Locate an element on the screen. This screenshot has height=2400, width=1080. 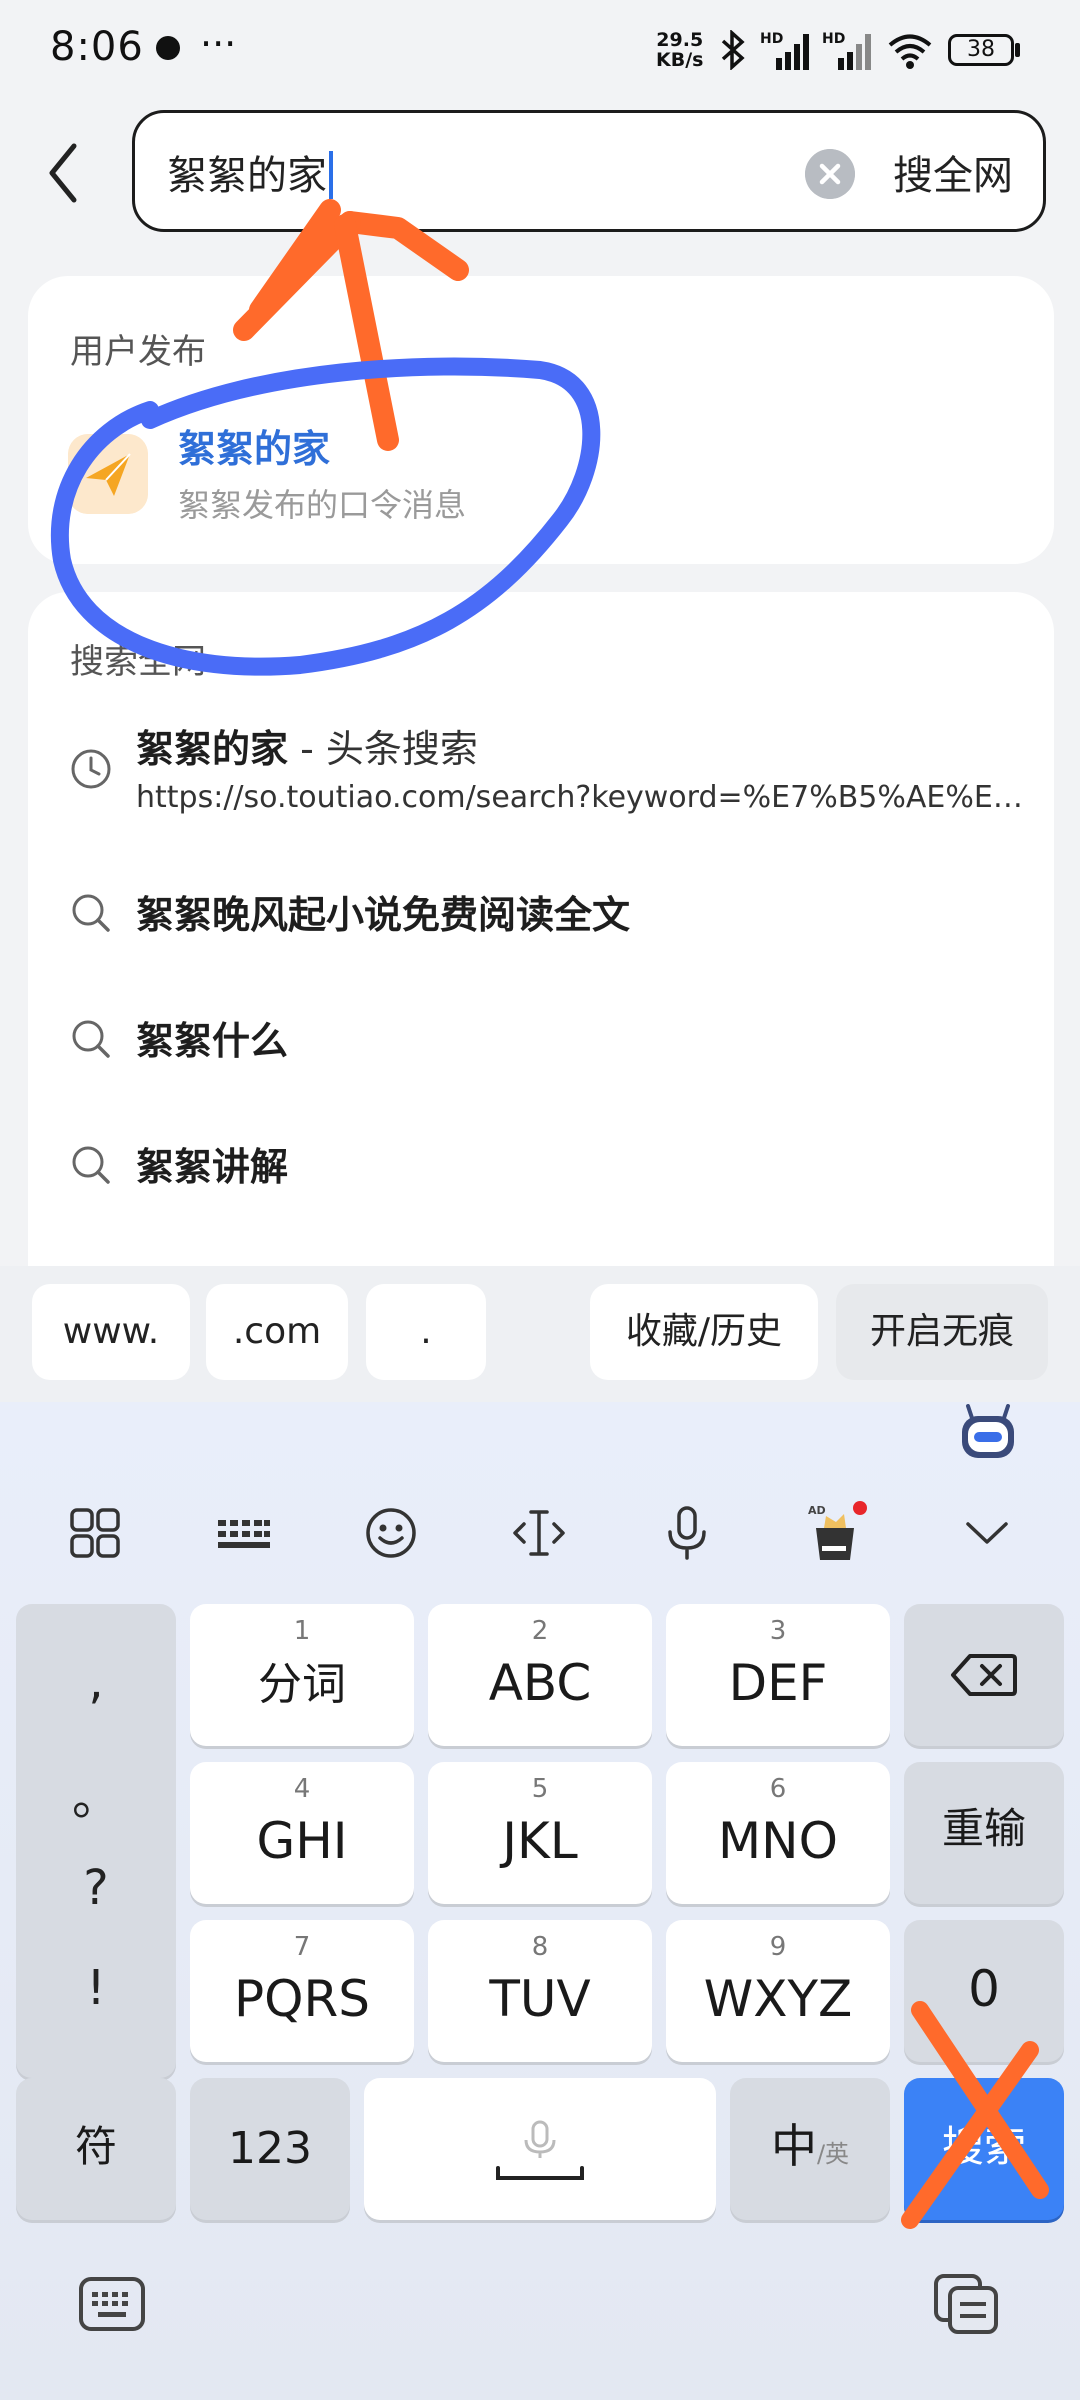
punctuation-column: , 。 ? ! is located at coordinates (96, 1841).